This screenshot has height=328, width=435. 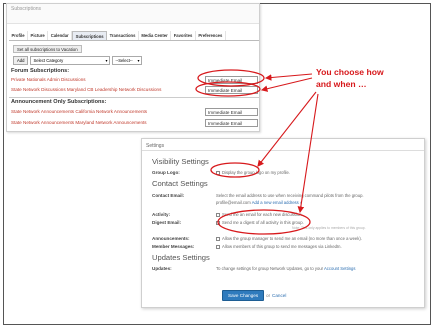 I want to click on activity-checkbox, so click(x=218, y=214).